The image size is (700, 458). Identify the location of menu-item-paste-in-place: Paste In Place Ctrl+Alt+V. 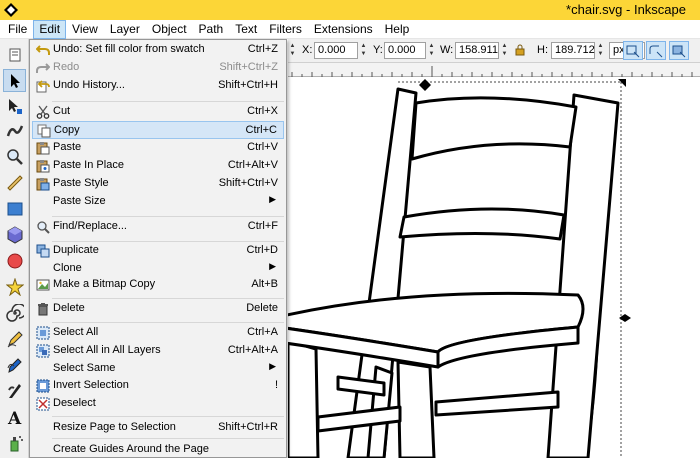
(158, 166).